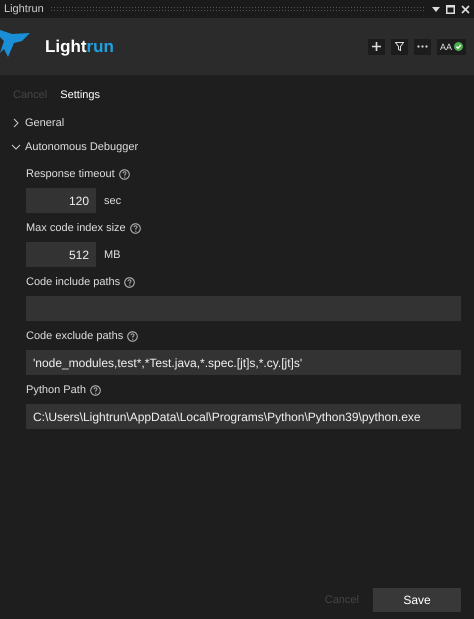 This screenshot has width=474, height=619. I want to click on input-field: C:\Users\Lightrun\AppData\Local\Programs\Python\Python39\python.exe, so click(243, 416).